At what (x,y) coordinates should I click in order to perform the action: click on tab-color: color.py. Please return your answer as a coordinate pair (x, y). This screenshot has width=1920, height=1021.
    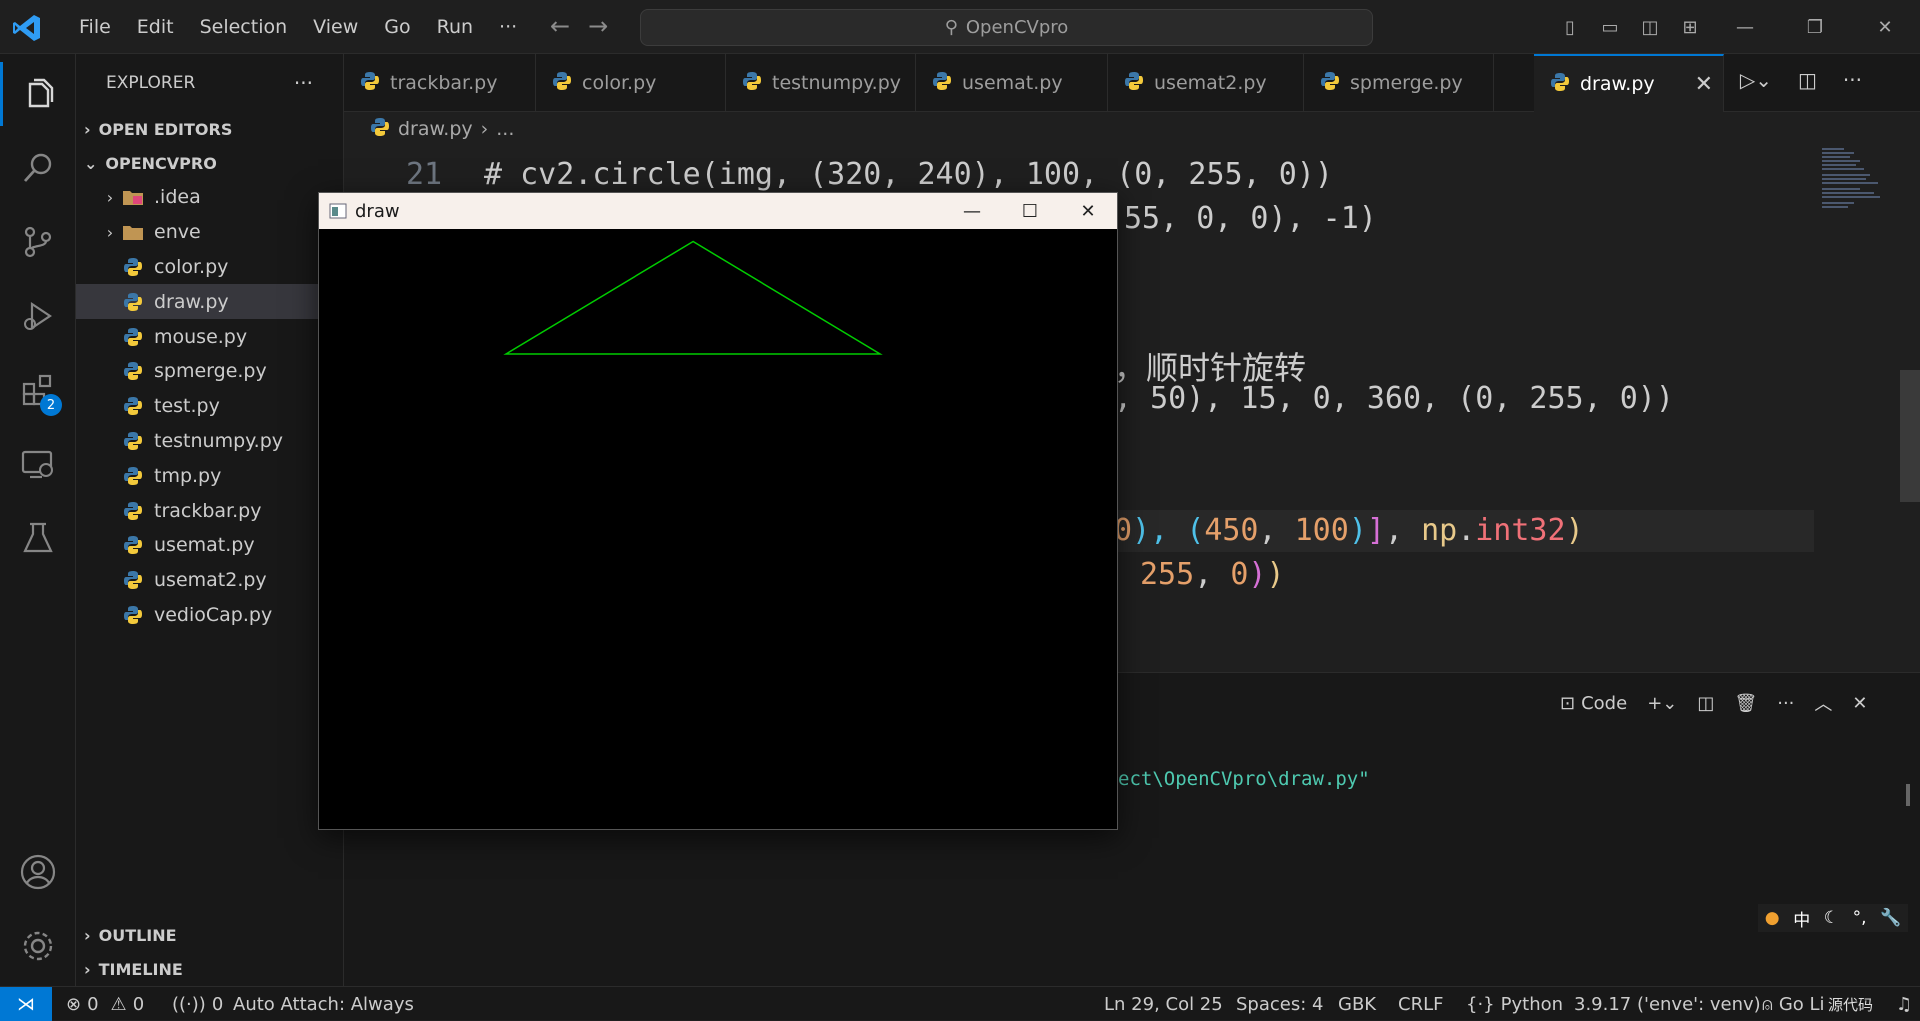
    Looking at the image, I should click on (631, 83).